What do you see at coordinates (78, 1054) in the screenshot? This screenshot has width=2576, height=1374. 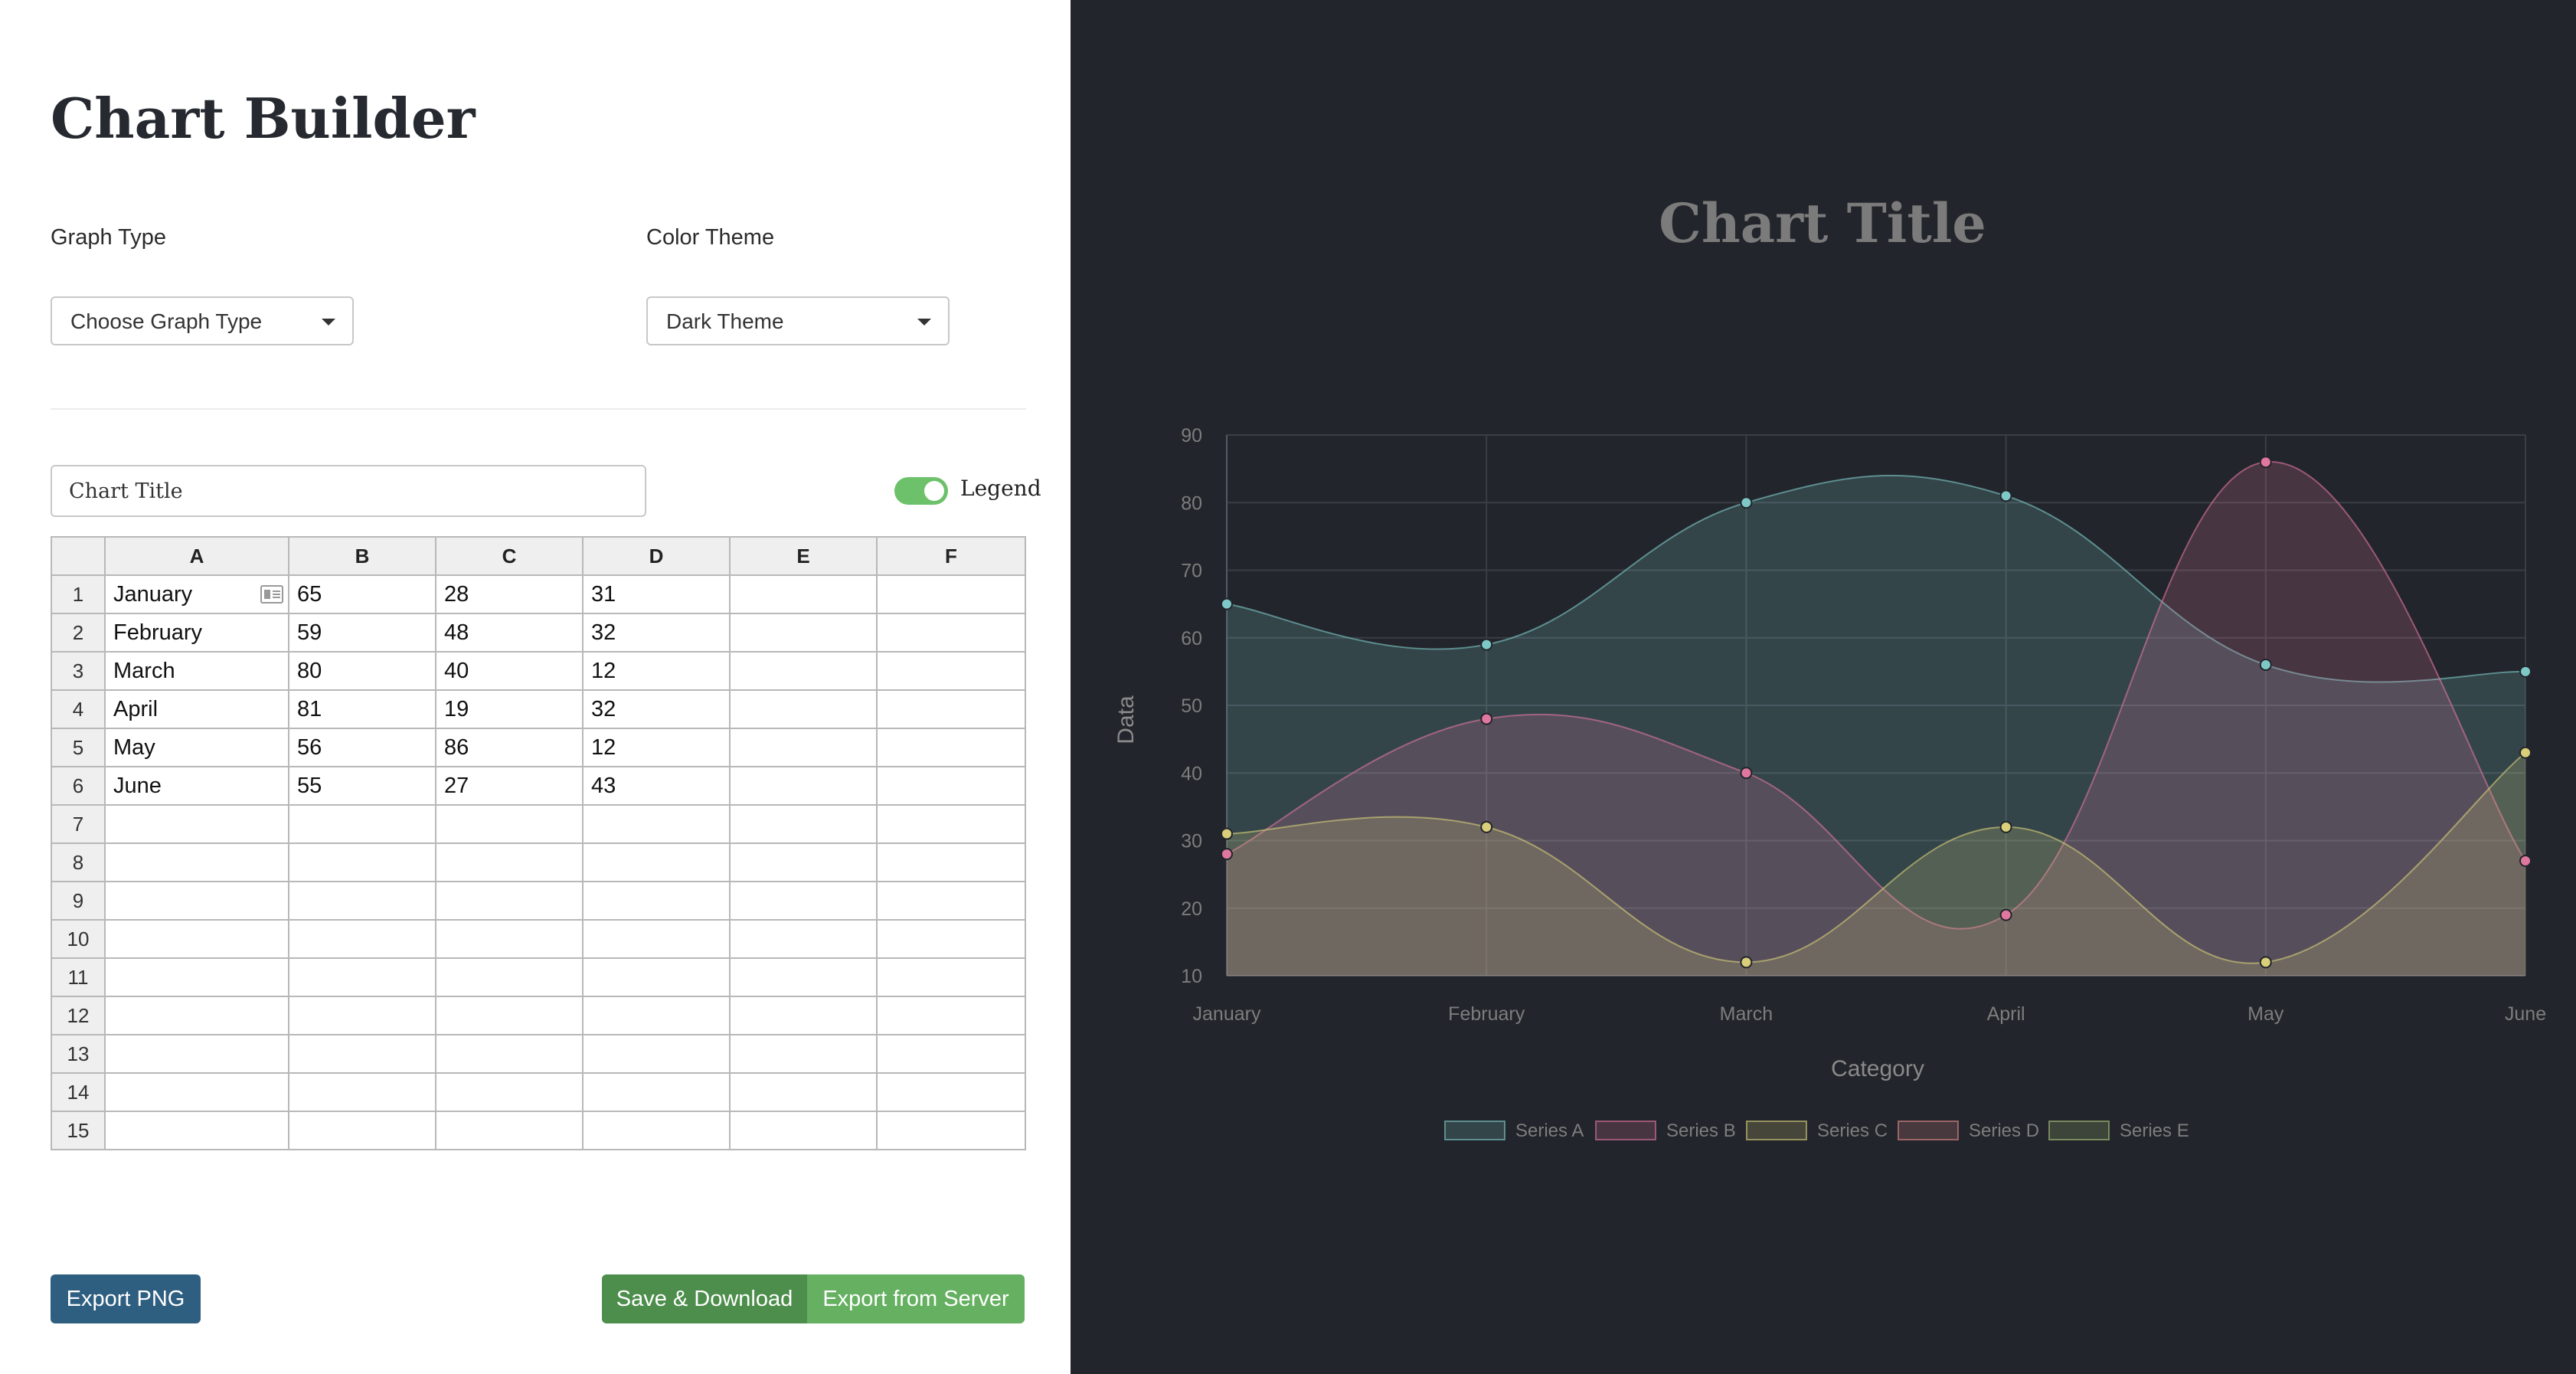 I see `row-number: 13` at bounding box center [78, 1054].